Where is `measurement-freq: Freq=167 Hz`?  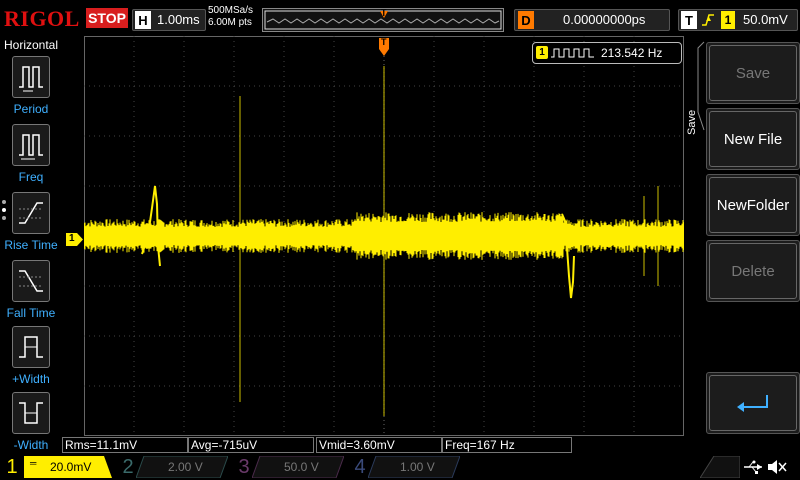 measurement-freq: Freq=167 Hz is located at coordinates (507, 445).